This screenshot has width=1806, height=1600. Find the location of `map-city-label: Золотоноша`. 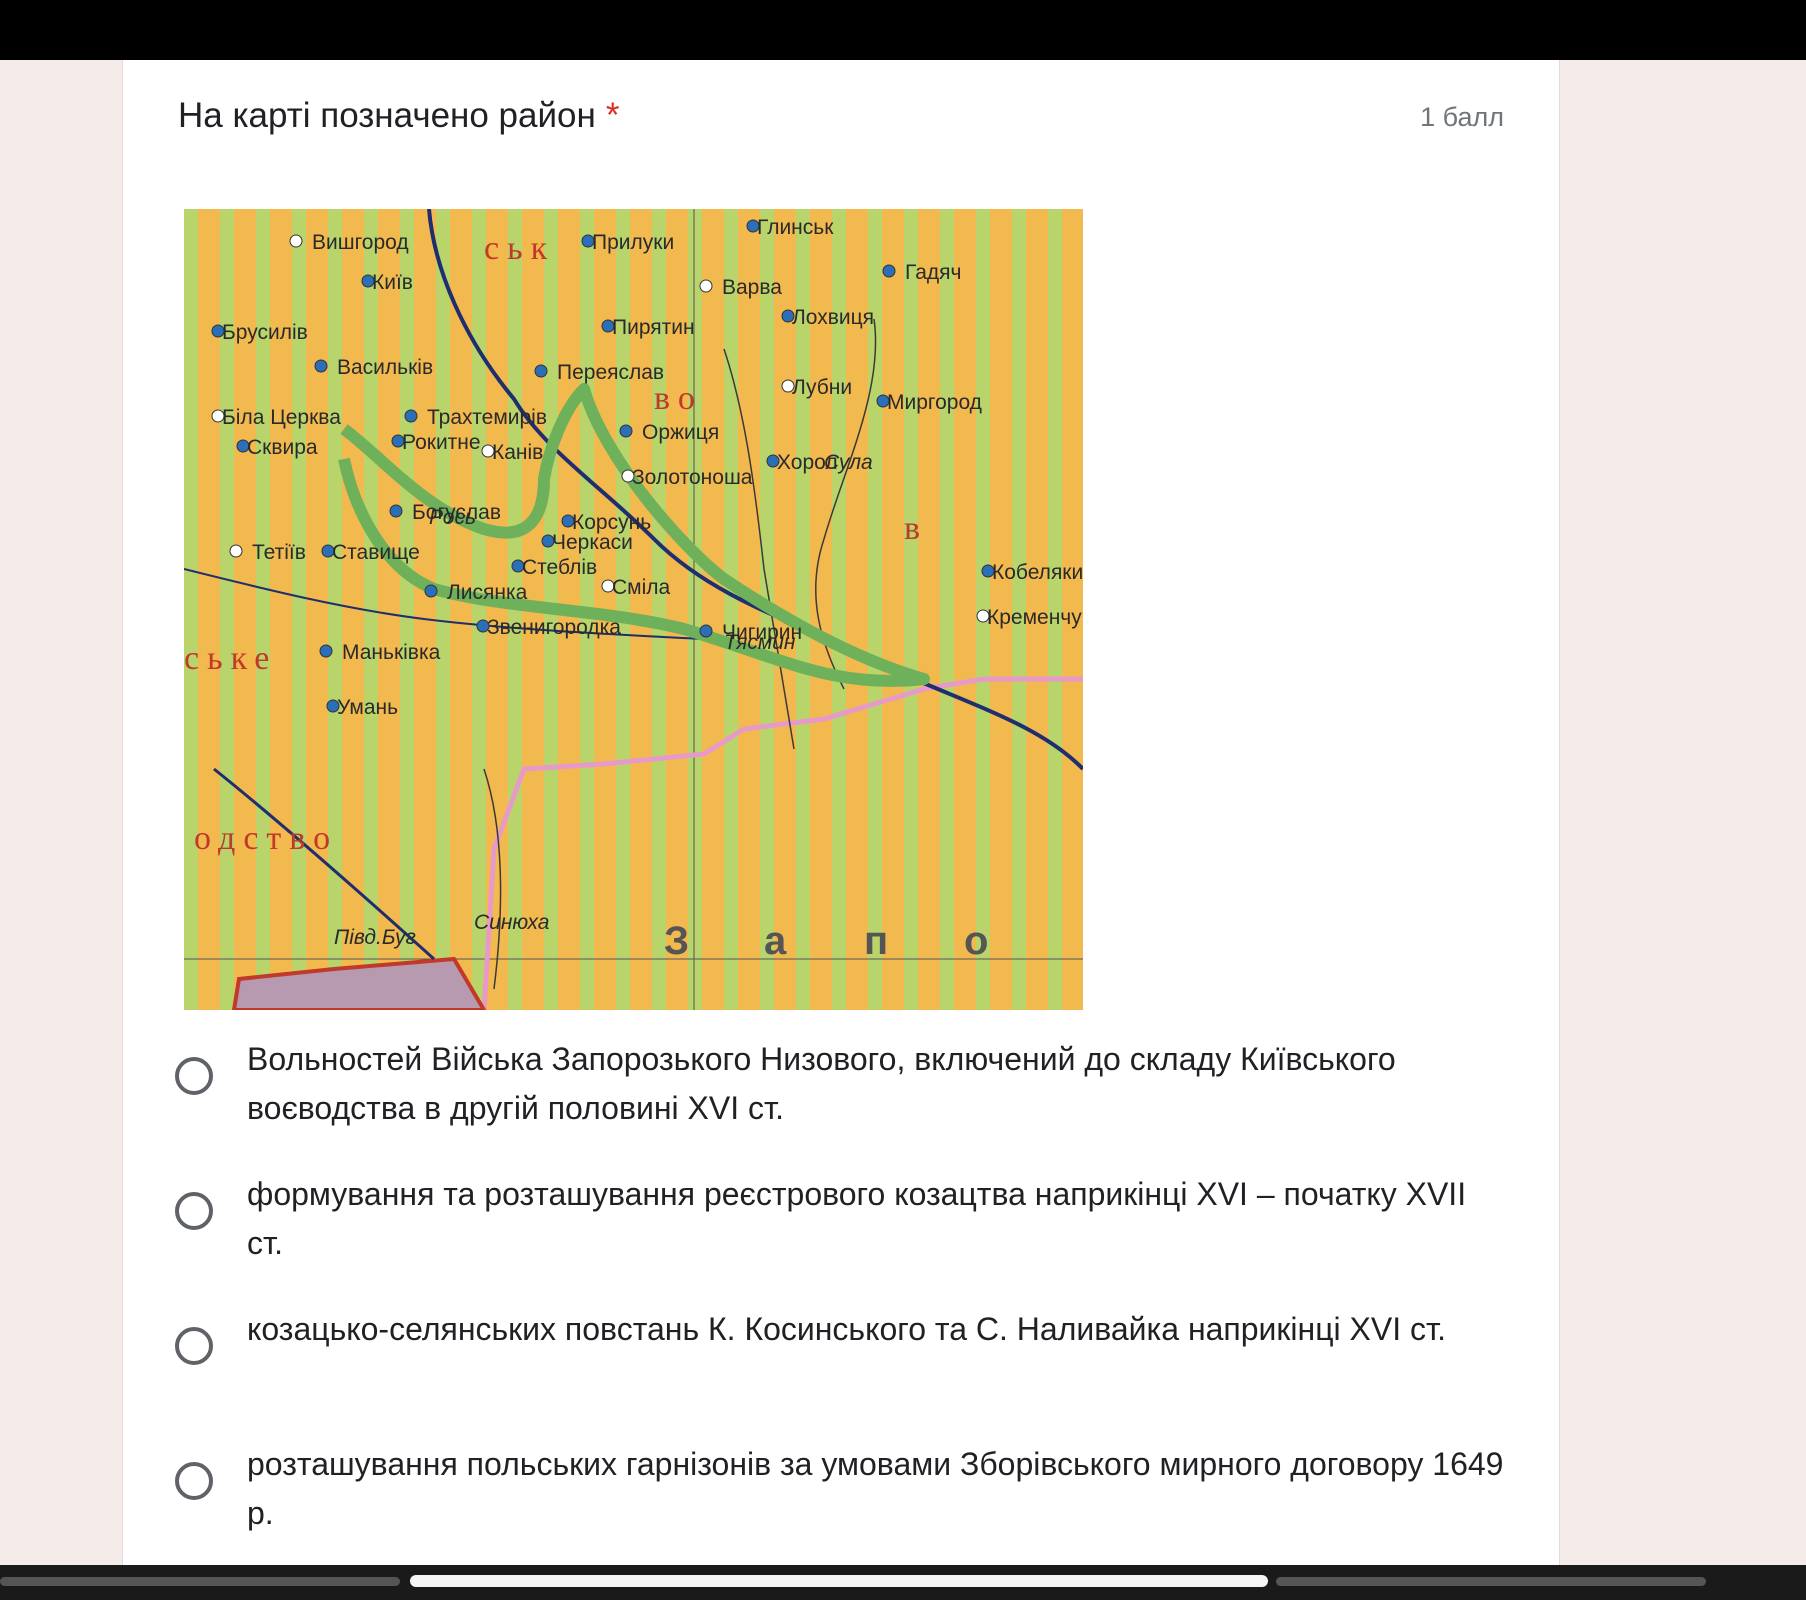

map-city-label: Золотоноша is located at coordinates (692, 477).